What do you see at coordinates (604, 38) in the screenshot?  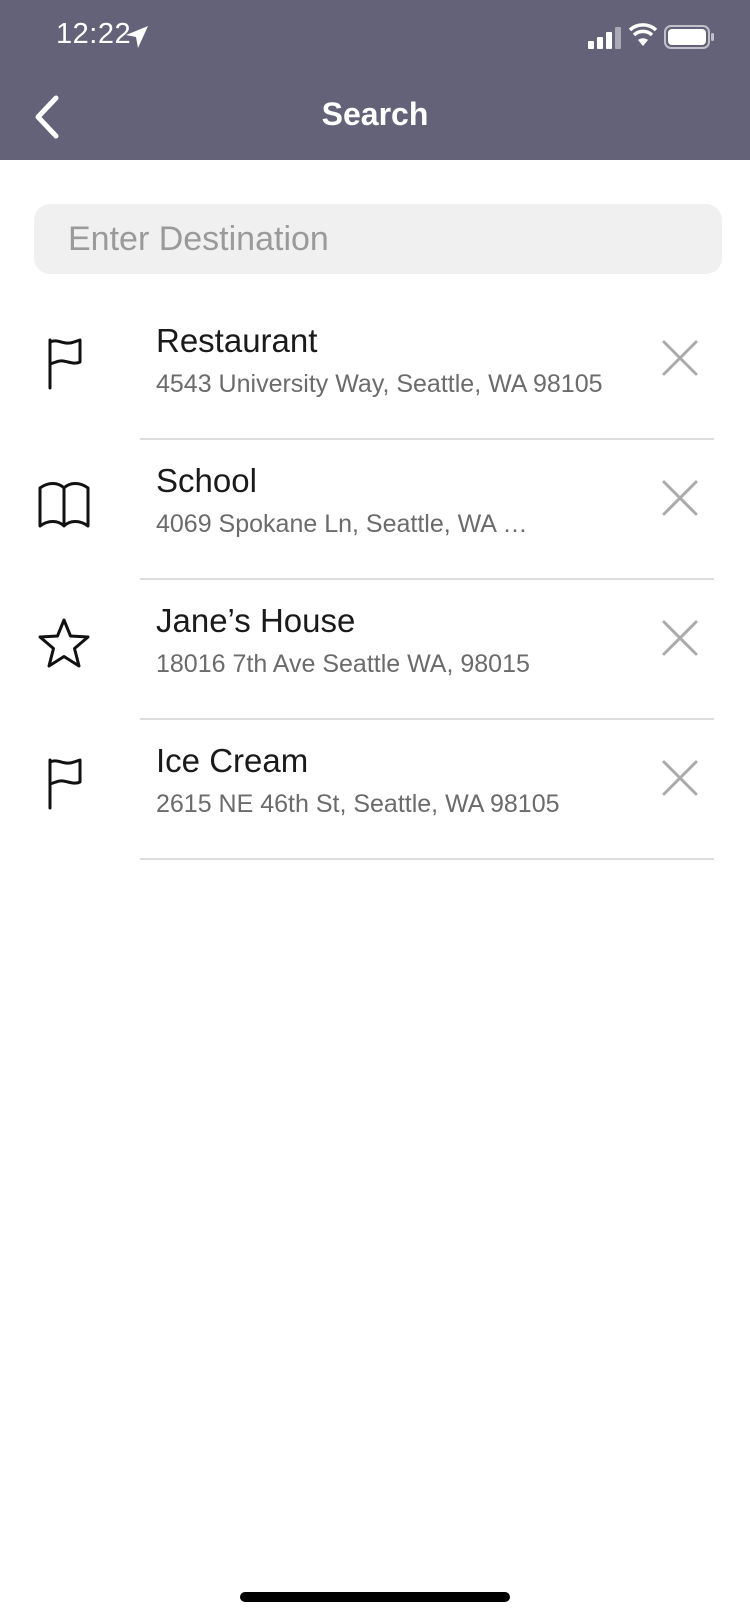 I see `cellular-signal-icon` at bounding box center [604, 38].